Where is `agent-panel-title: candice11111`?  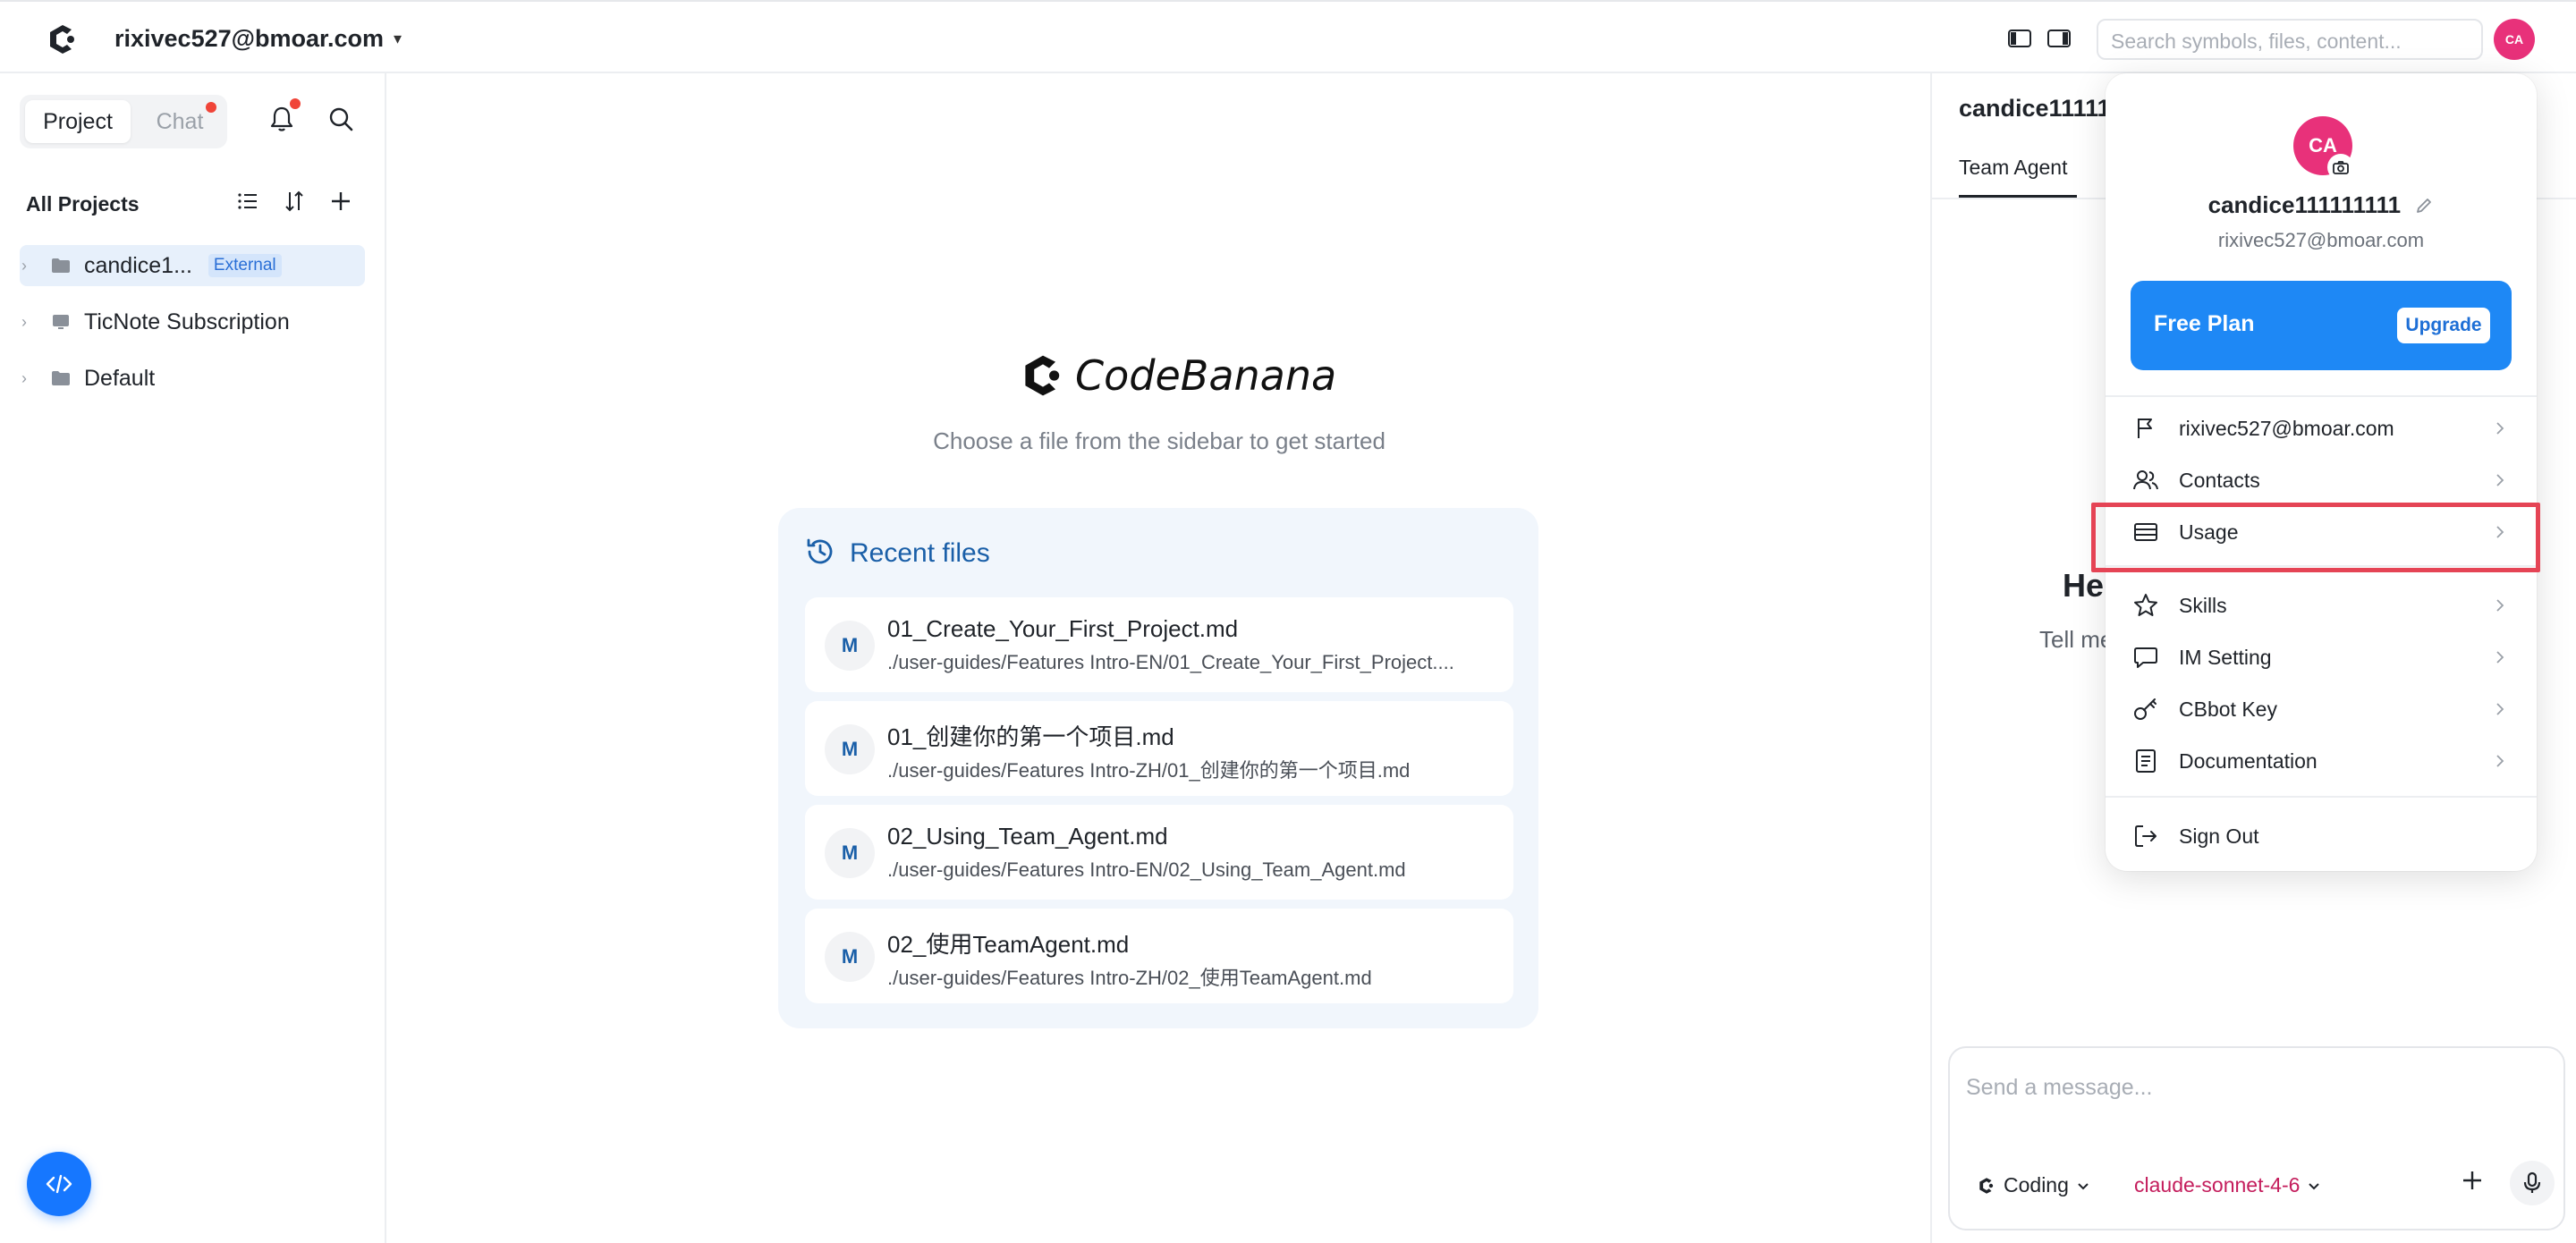
agent-panel-title: candice11111 is located at coordinates (2035, 108).